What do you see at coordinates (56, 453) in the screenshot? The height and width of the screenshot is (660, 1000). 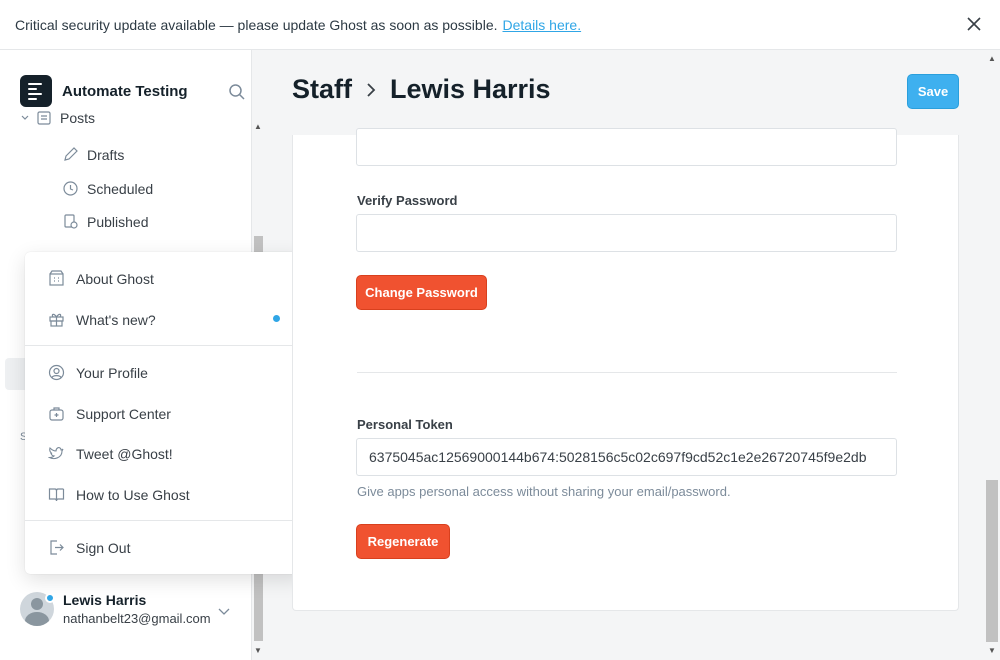 I see `twitter-icon` at bounding box center [56, 453].